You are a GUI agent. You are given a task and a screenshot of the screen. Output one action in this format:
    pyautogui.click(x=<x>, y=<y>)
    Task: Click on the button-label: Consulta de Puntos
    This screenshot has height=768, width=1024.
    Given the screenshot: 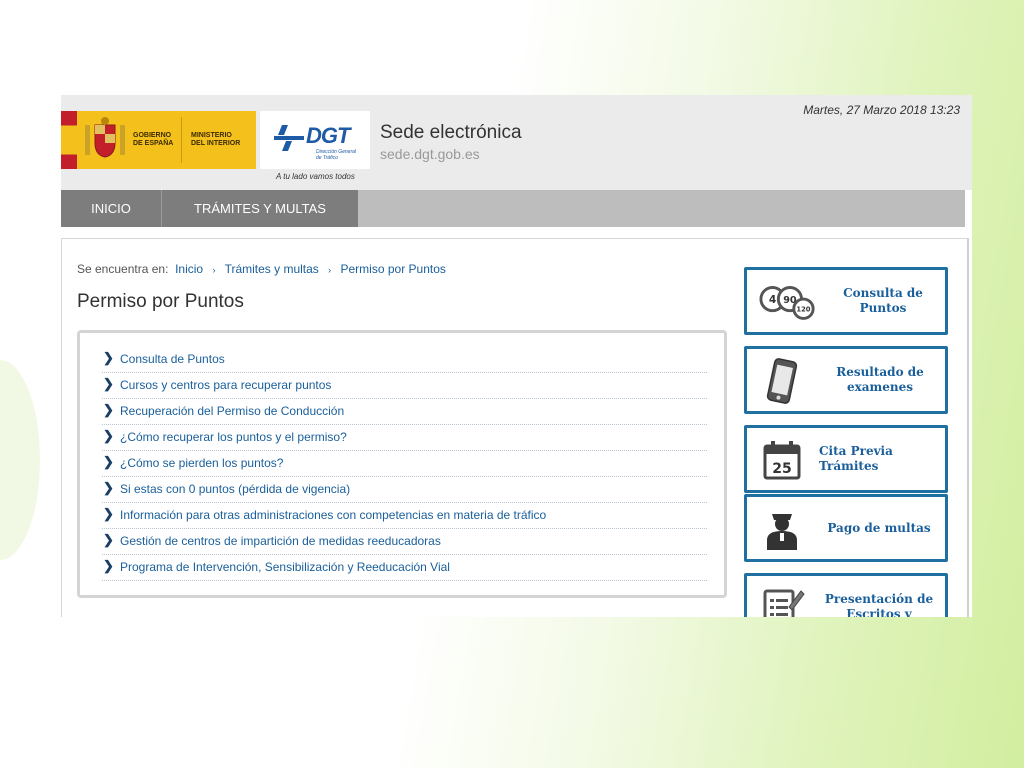 What is the action you would take?
    pyautogui.click(x=883, y=301)
    